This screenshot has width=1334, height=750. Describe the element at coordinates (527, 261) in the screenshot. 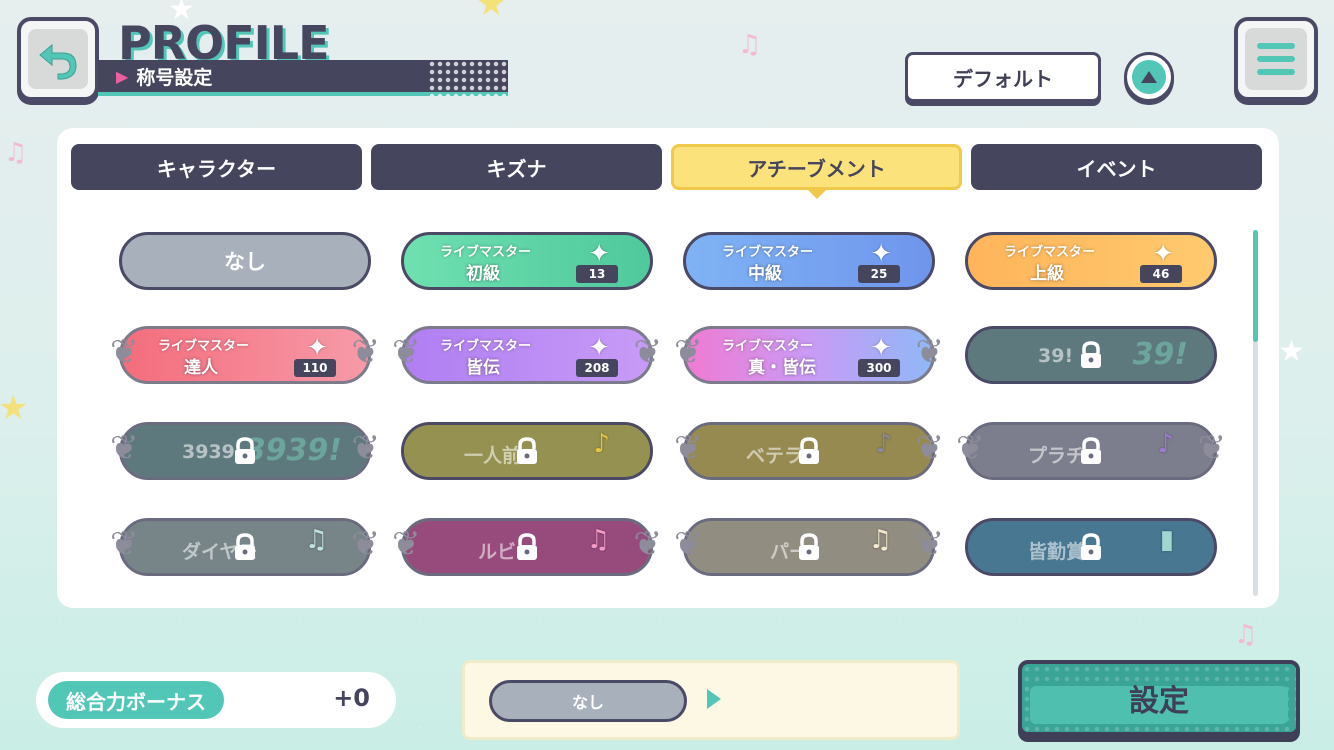

I see `title-live-master-beginner: ライブマスター 初級 ✦ 13` at that location.